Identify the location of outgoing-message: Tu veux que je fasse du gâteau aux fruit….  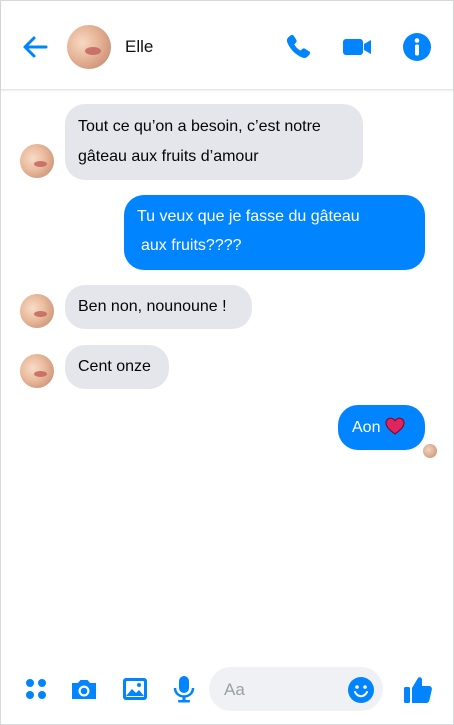
(274, 232).